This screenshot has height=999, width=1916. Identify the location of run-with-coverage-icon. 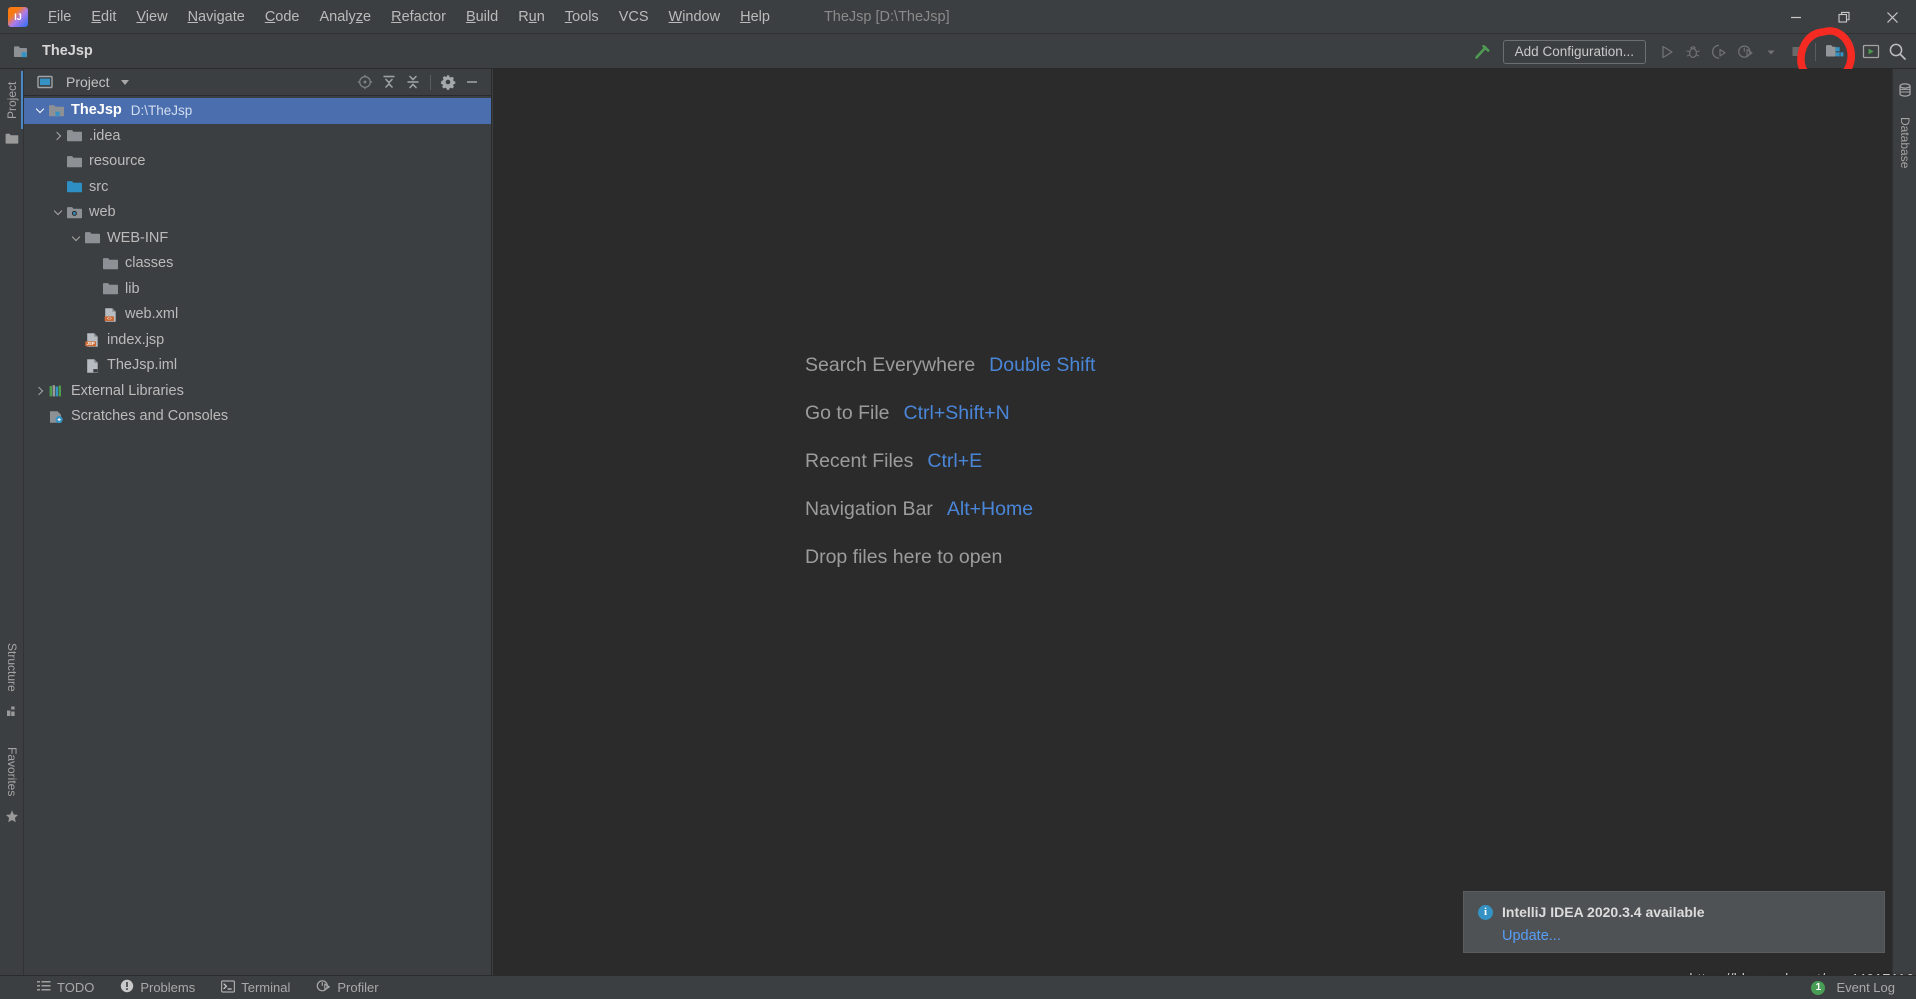
(1719, 52).